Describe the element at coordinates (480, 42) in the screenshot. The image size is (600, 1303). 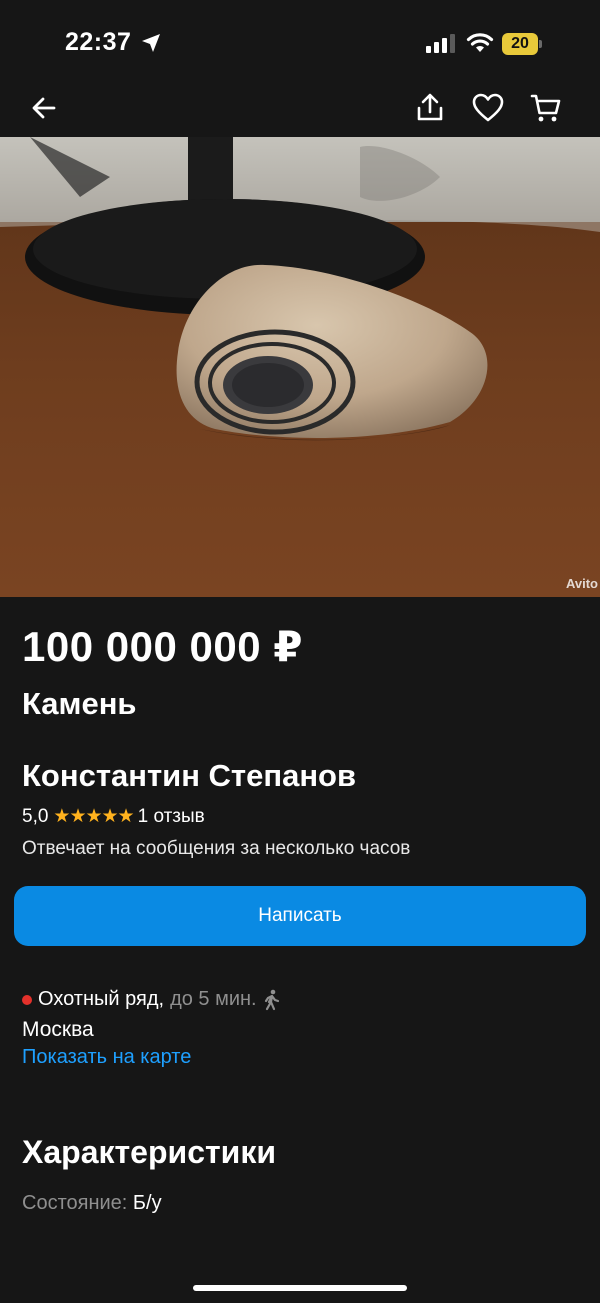
I see `wifi-icon` at that location.